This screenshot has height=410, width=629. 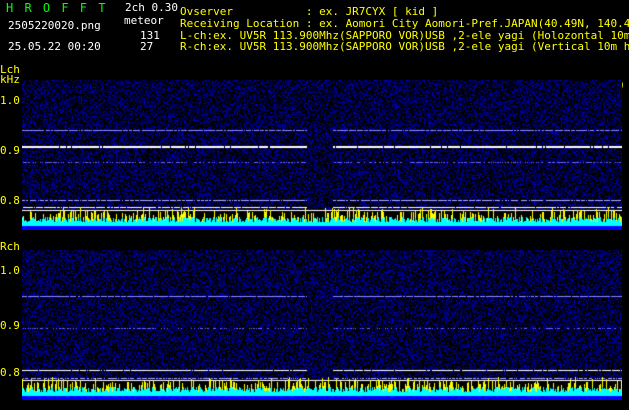 I want to click on rch-label: Rch, so click(x=10, y=246).